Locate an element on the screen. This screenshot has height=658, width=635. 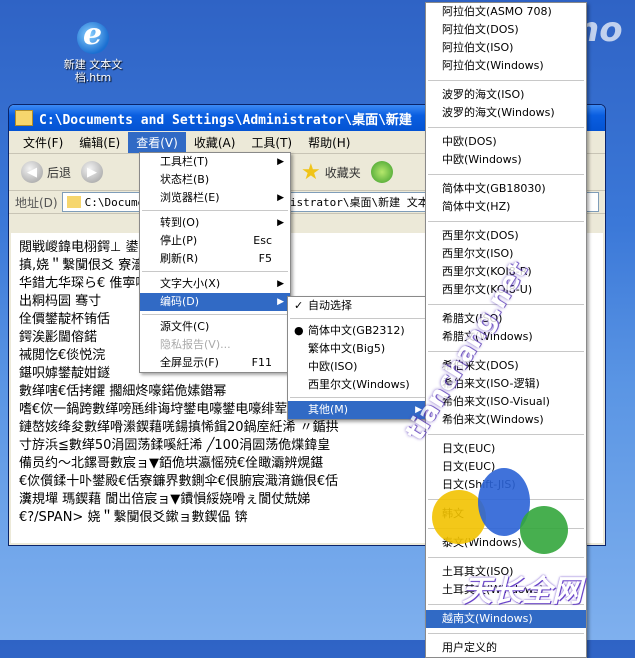
menu-item-label: 阿拉伯文(ISO) is located at coordinates (478, 47).